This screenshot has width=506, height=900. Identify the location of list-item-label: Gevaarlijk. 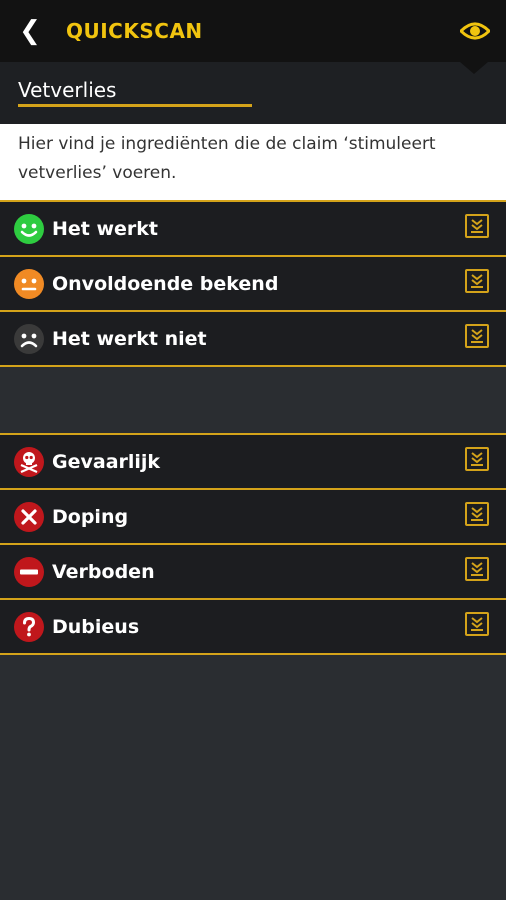
(106, 461).